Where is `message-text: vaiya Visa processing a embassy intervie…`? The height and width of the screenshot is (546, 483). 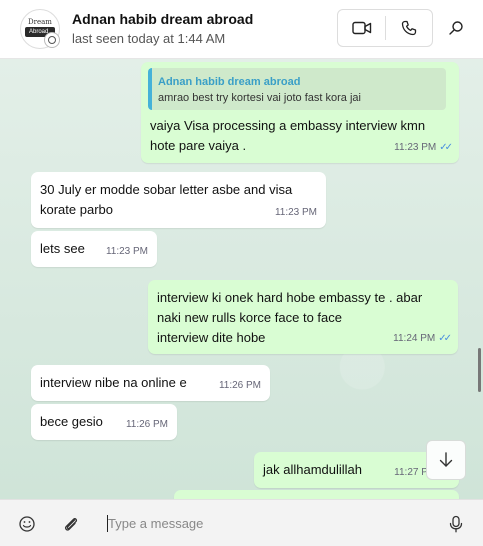
message-text: vaiya Visa processing a embassy intervie… is located at coordinates (288, 135).